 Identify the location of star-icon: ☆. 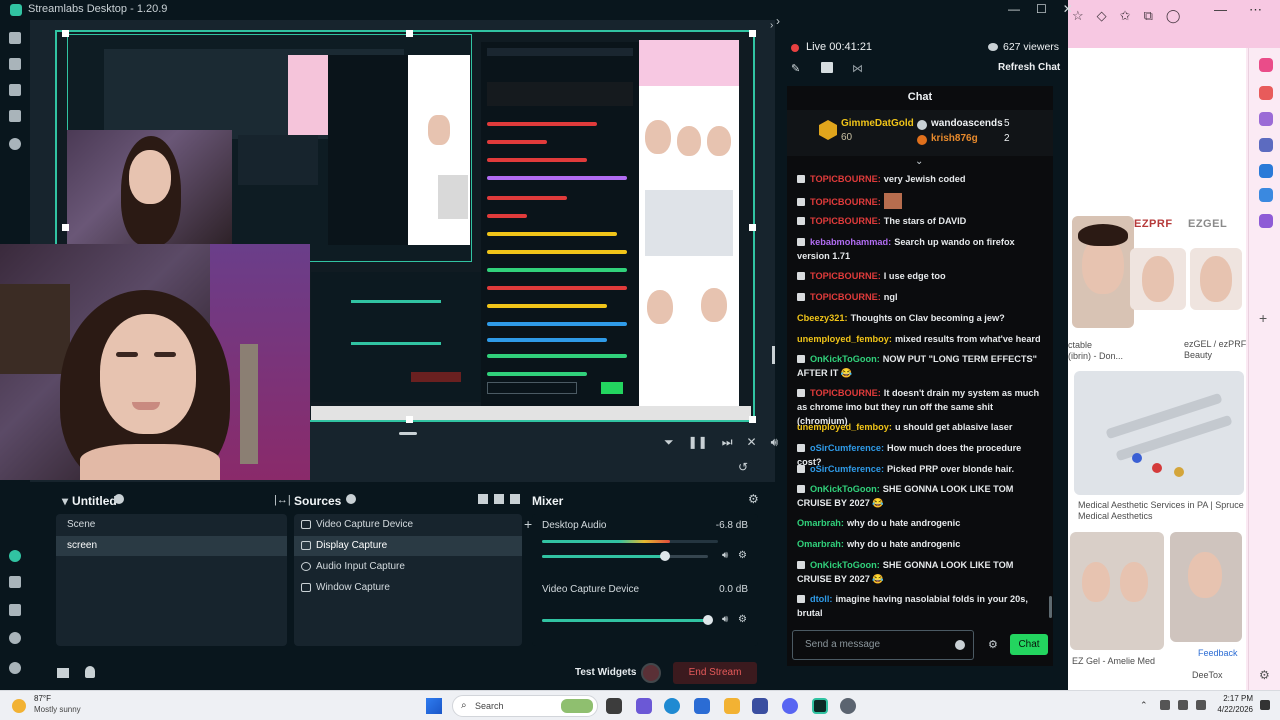
(1078, 16).